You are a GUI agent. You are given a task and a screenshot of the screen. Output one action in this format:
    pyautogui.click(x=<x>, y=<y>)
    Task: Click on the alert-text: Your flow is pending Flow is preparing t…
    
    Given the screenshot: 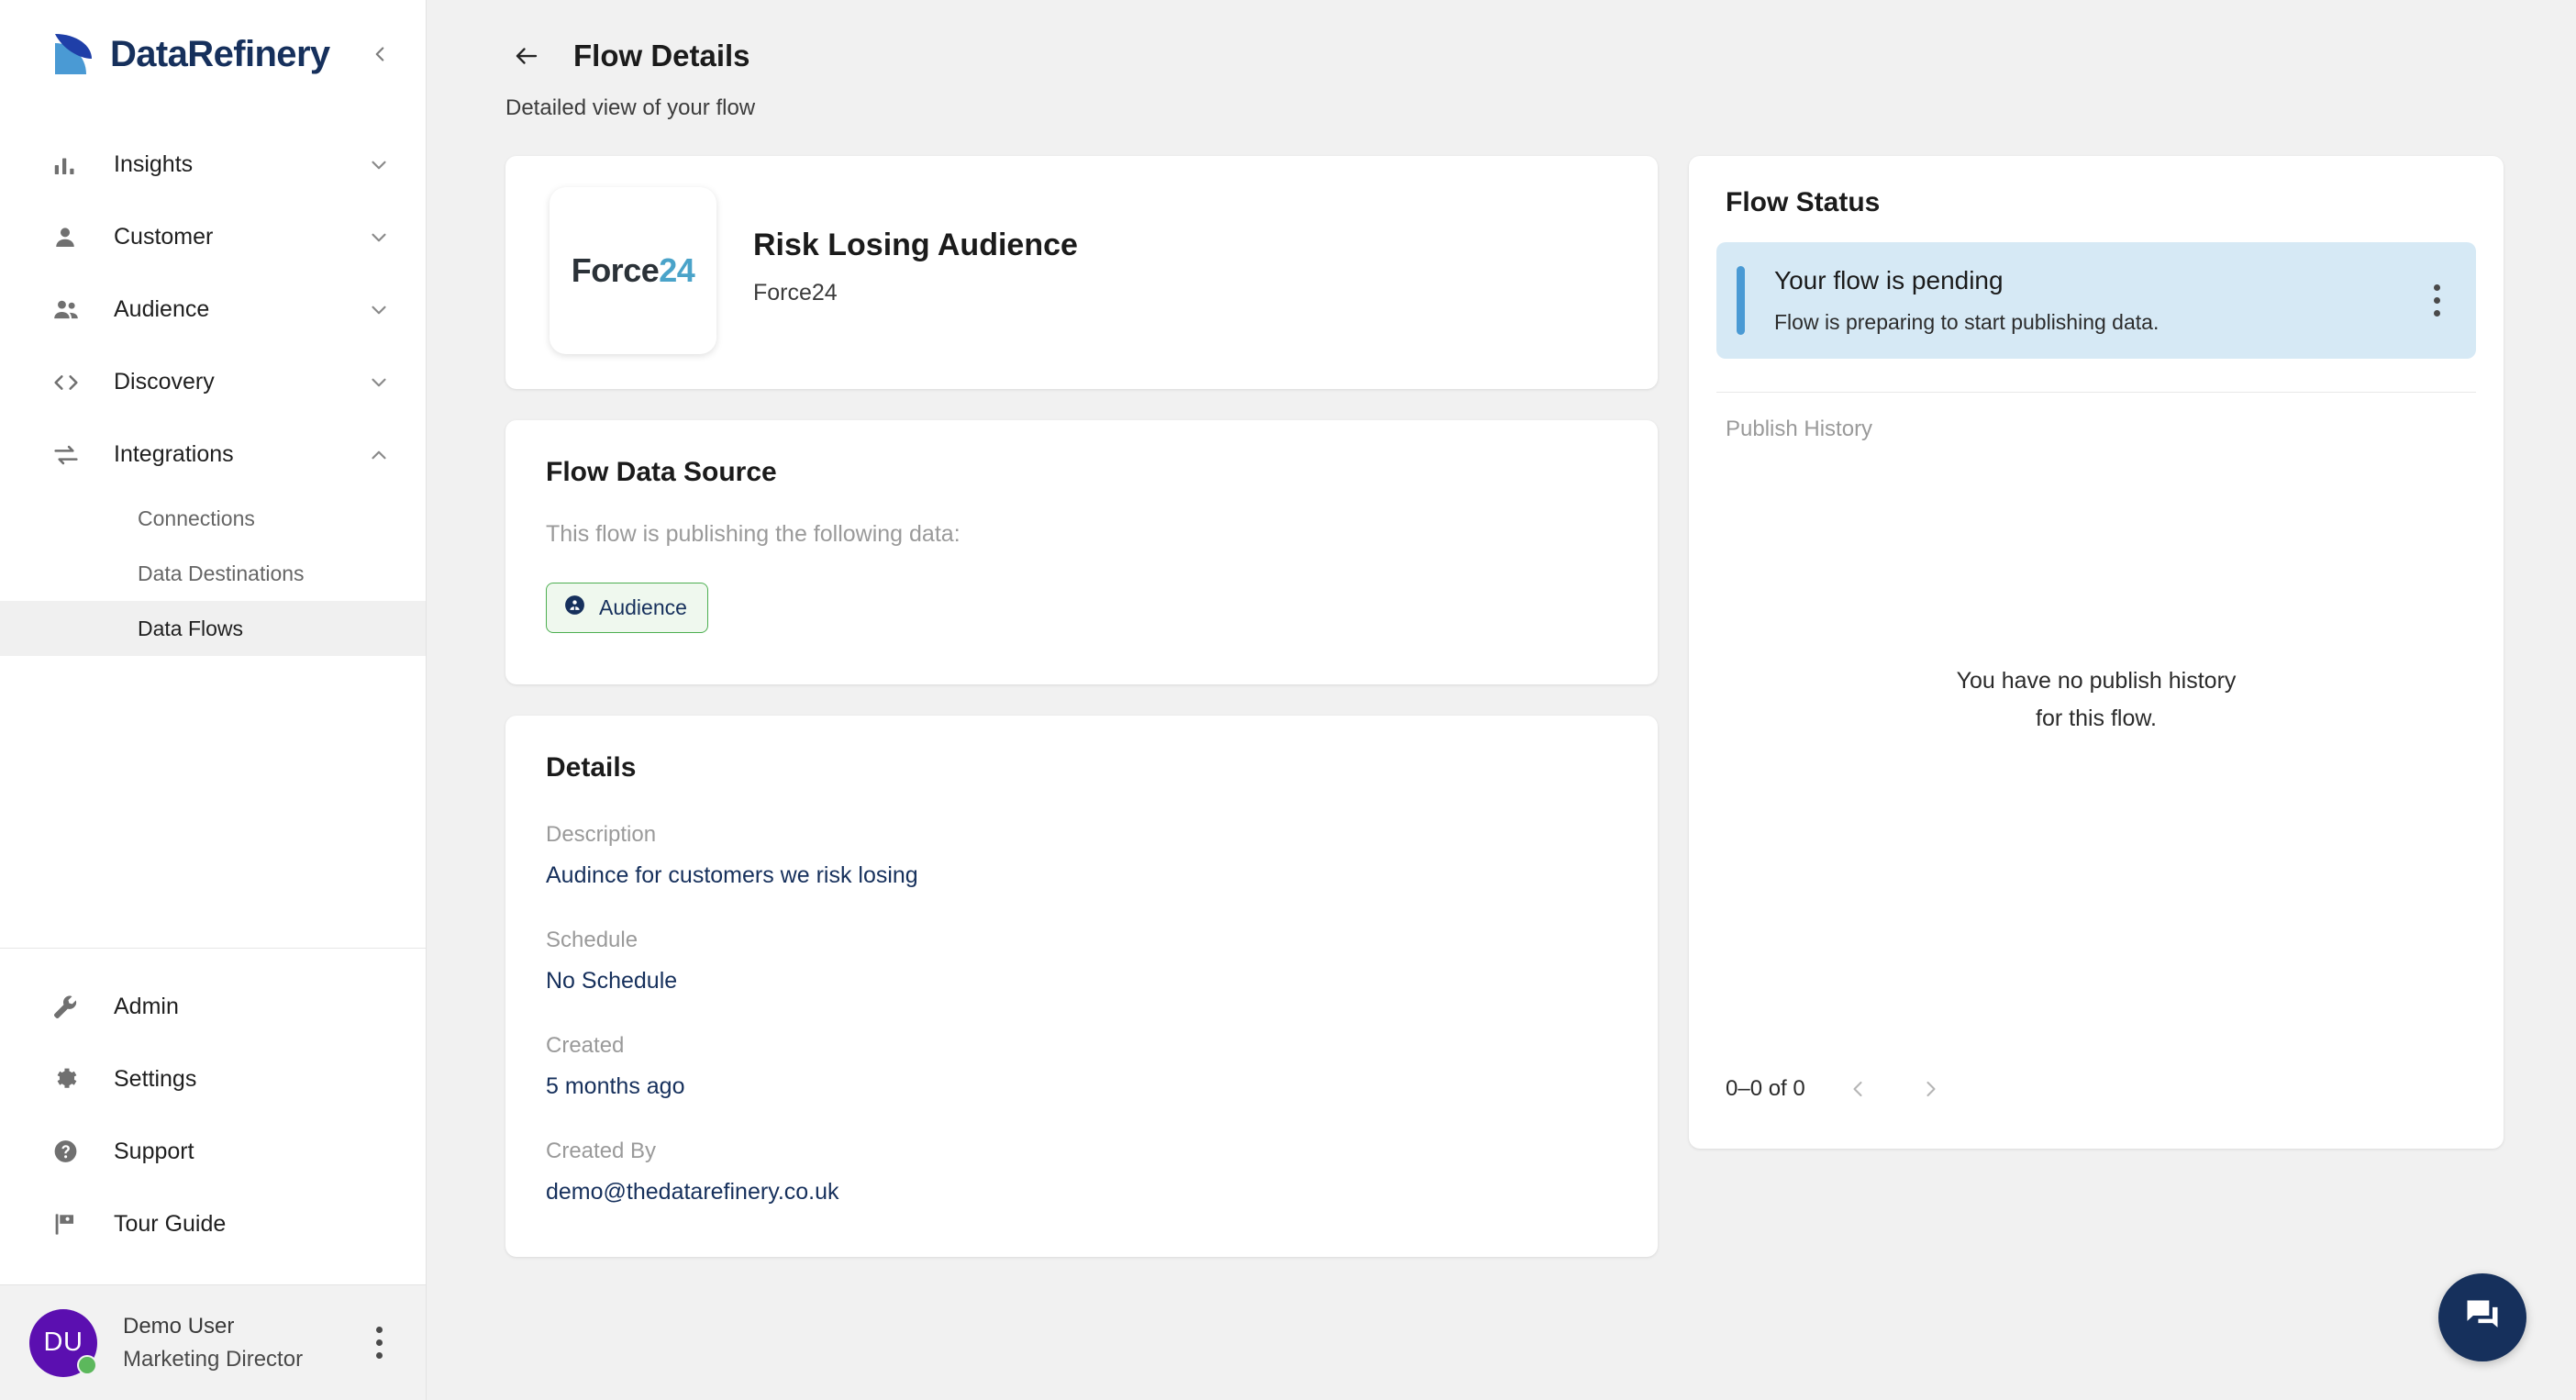 What is the action you would take?
    pyautogui.click(x=1966, y=301)
    